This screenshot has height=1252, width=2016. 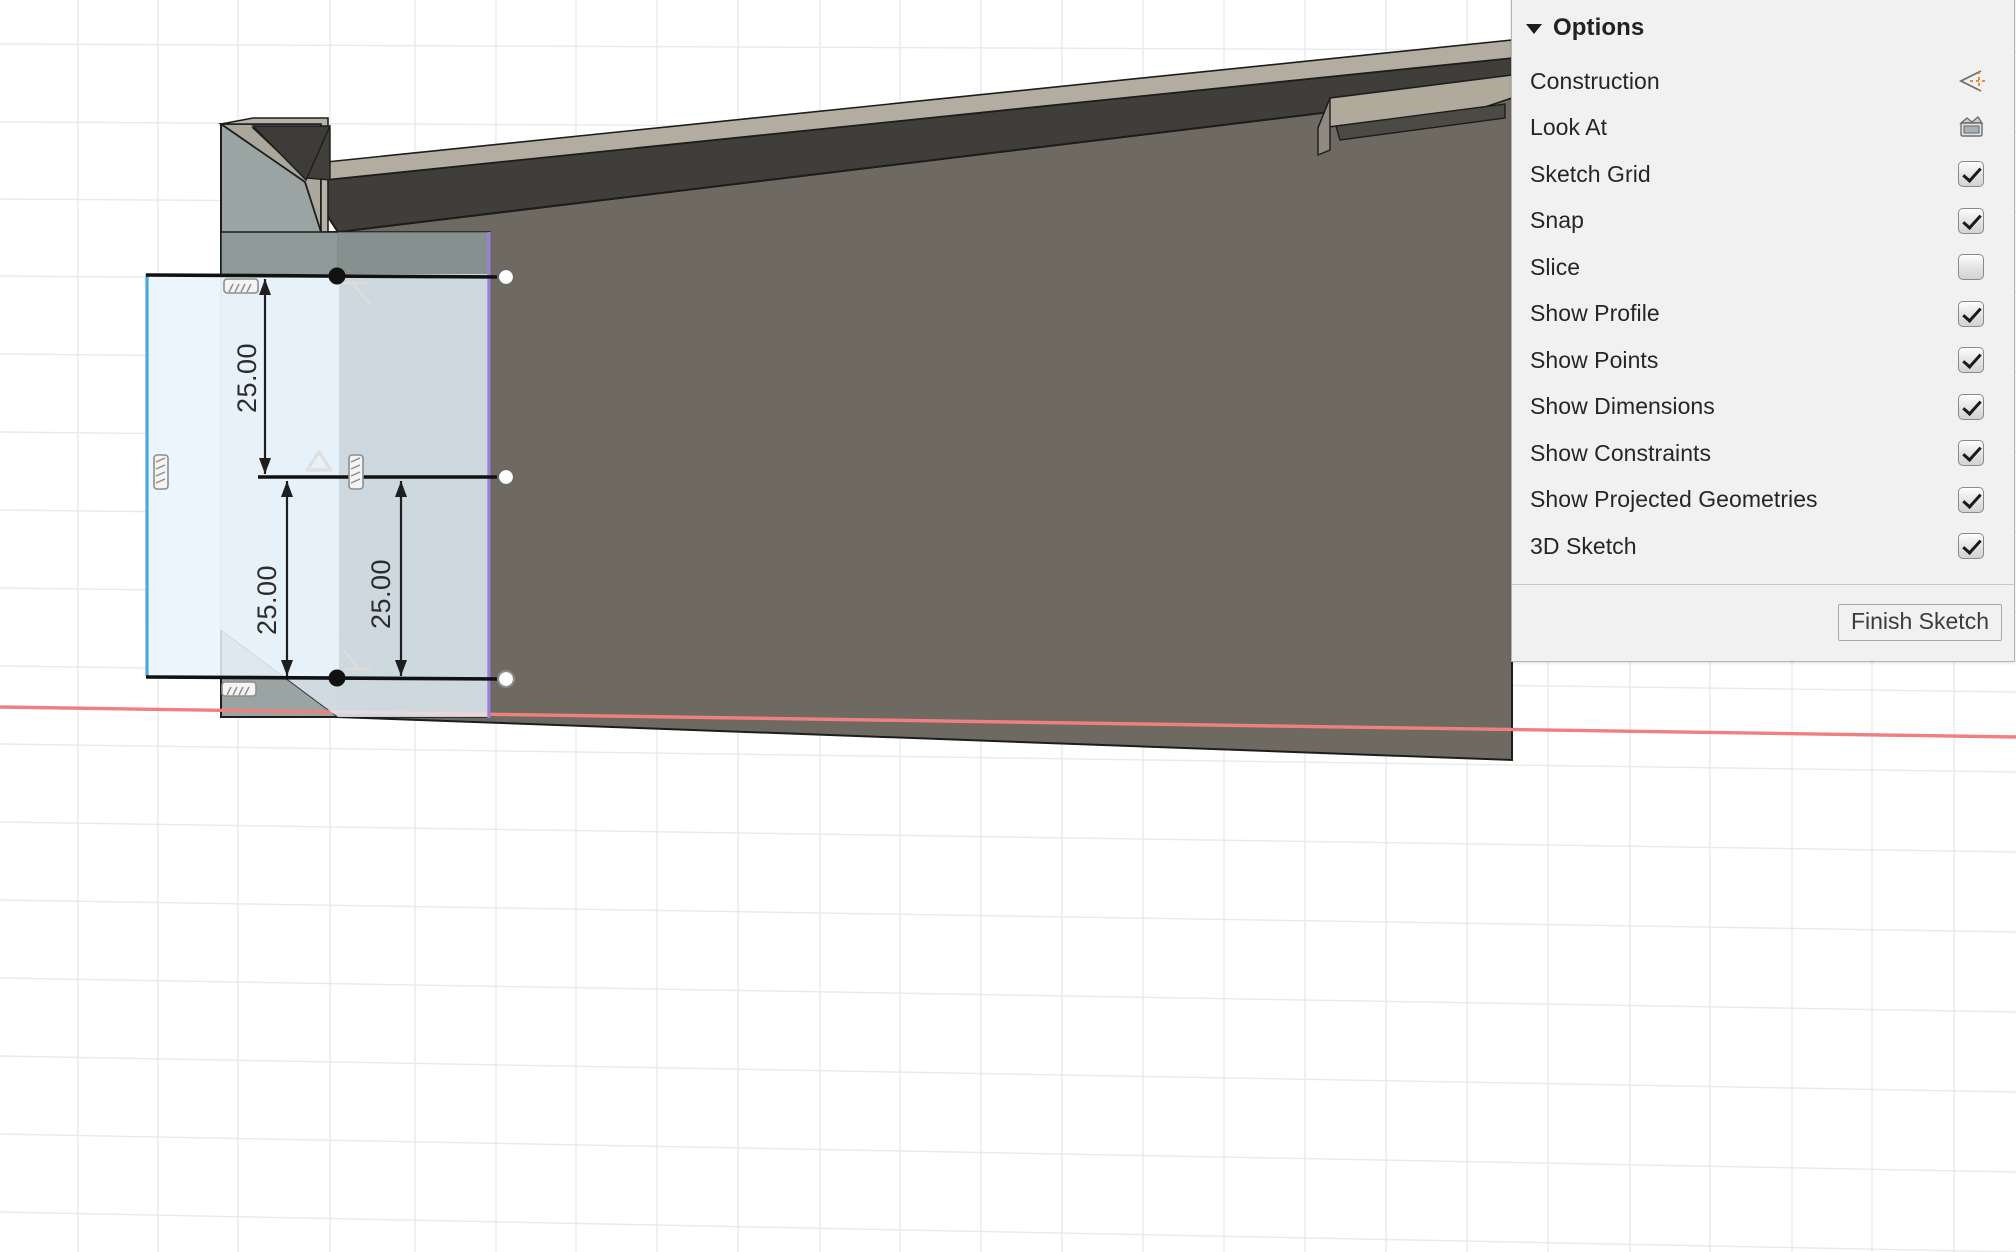 I want to click on 3d-sketch-checkbox, so click(x=1971, y=546).